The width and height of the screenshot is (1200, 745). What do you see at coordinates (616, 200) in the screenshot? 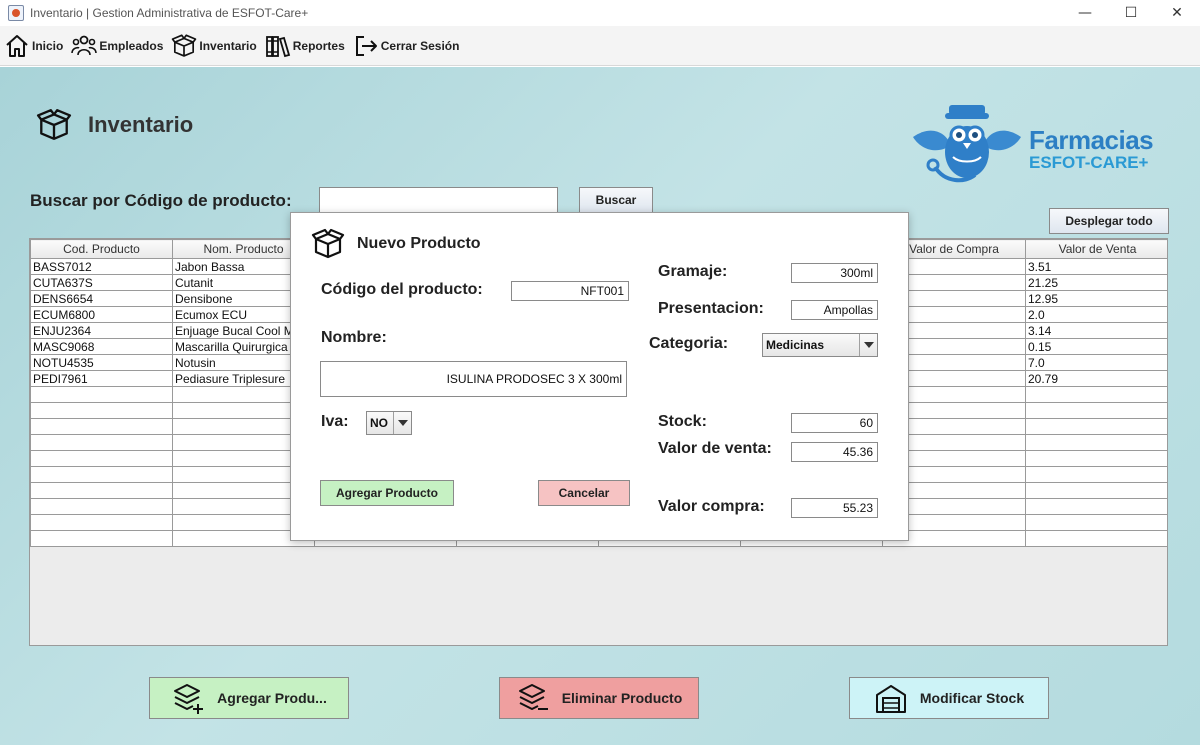
I see `search-button: Buscar` at bounding box center [616, 200].